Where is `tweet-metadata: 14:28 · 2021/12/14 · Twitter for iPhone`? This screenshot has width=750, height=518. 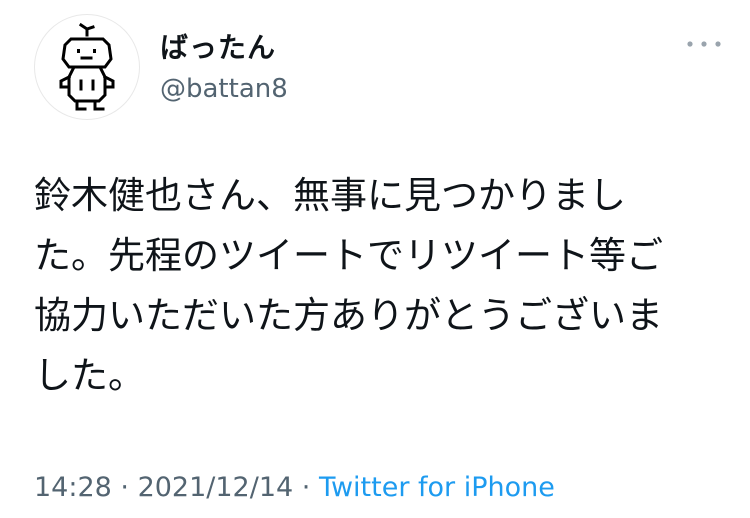 tweet-metadata: 14:28 · 2021/12/14 · Twitter for iPhone is located at coordinates (294, 487).